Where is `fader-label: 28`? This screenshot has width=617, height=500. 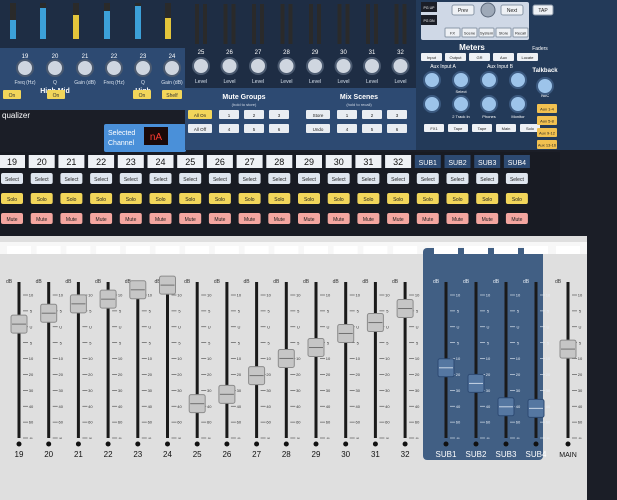
fader-label: 28 is located at coordinates (286, 454).